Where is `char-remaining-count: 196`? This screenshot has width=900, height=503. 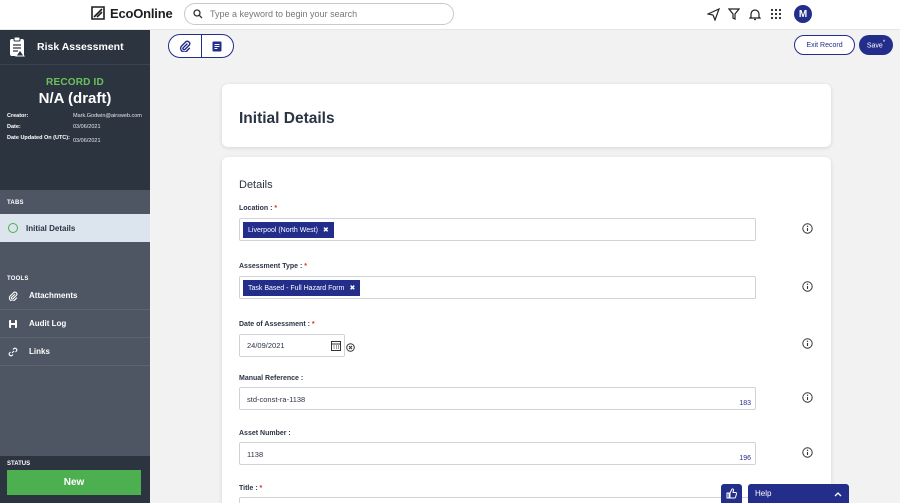
char-remaining-count: 196 is located at coordinates (745, 458).